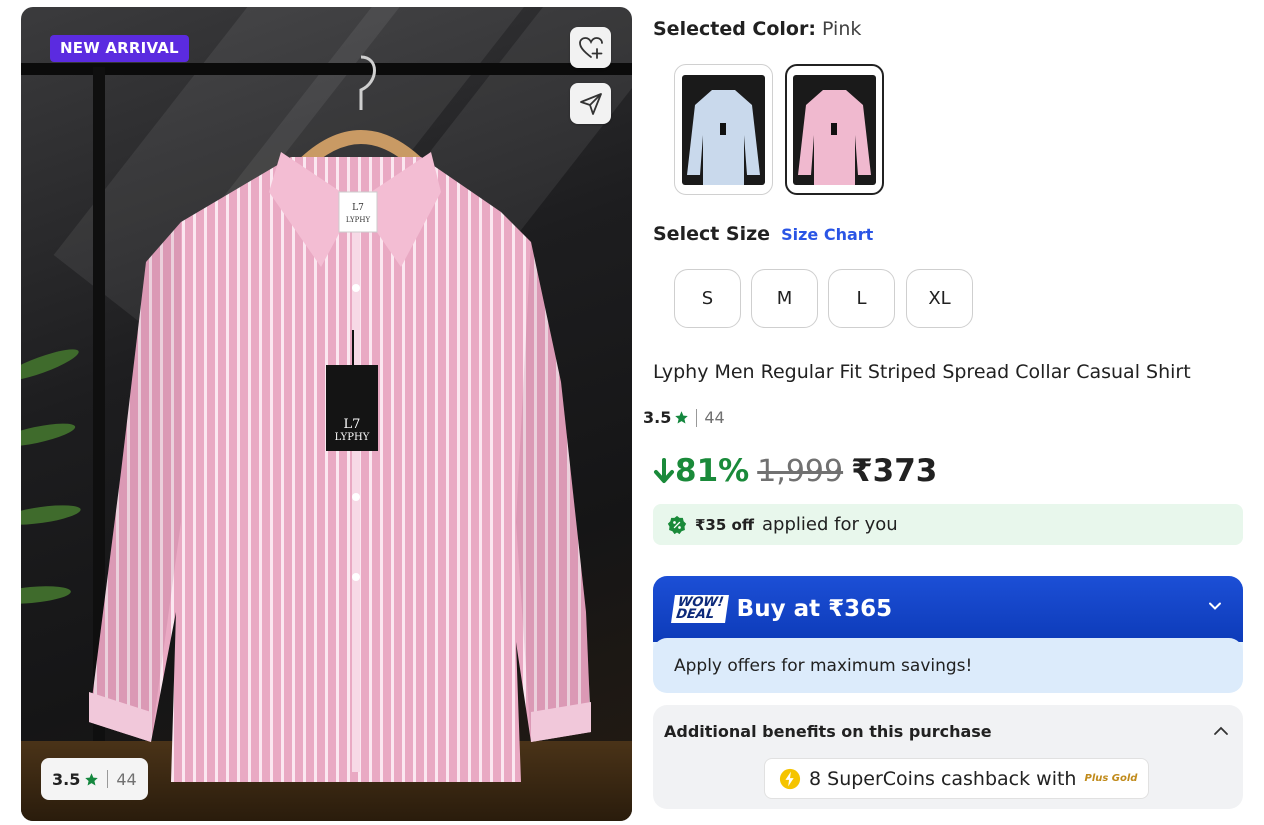  Describe the element at coordinates (1221, 731) in the screenshot. I see `chevron-up-icon` at that location.